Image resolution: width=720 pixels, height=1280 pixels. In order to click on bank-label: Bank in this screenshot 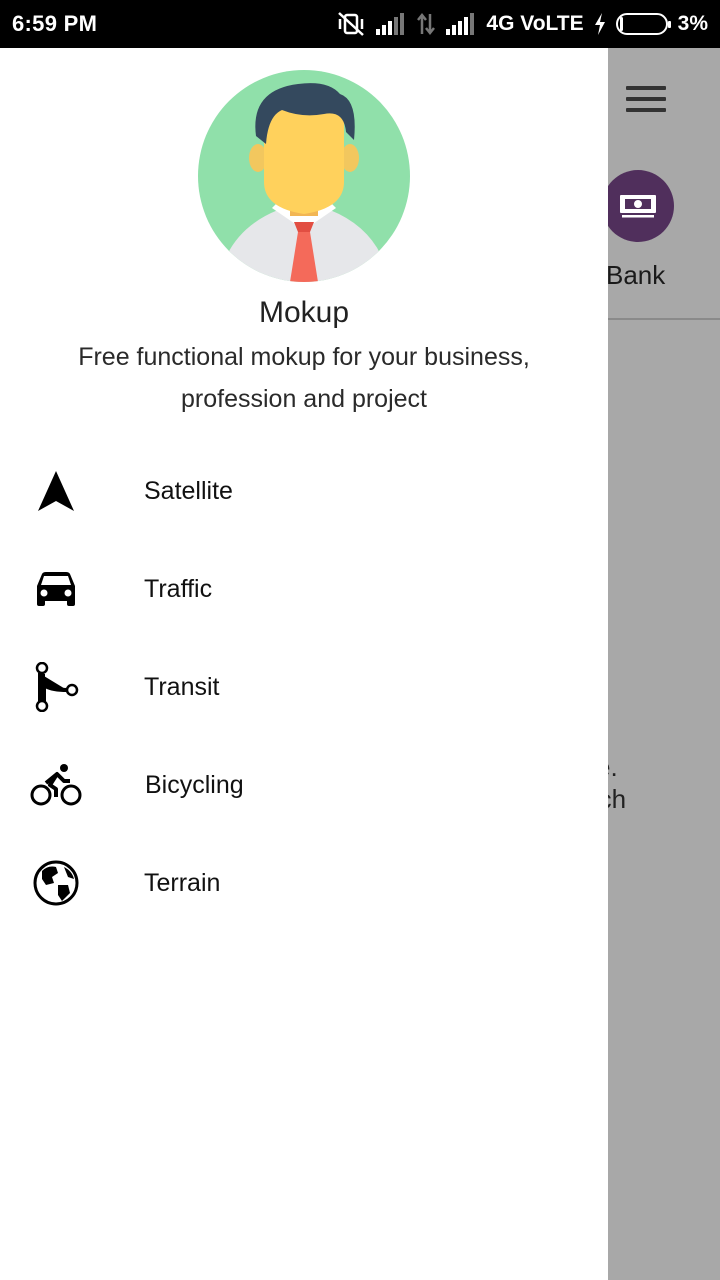, I will do `click(636, 275)`.